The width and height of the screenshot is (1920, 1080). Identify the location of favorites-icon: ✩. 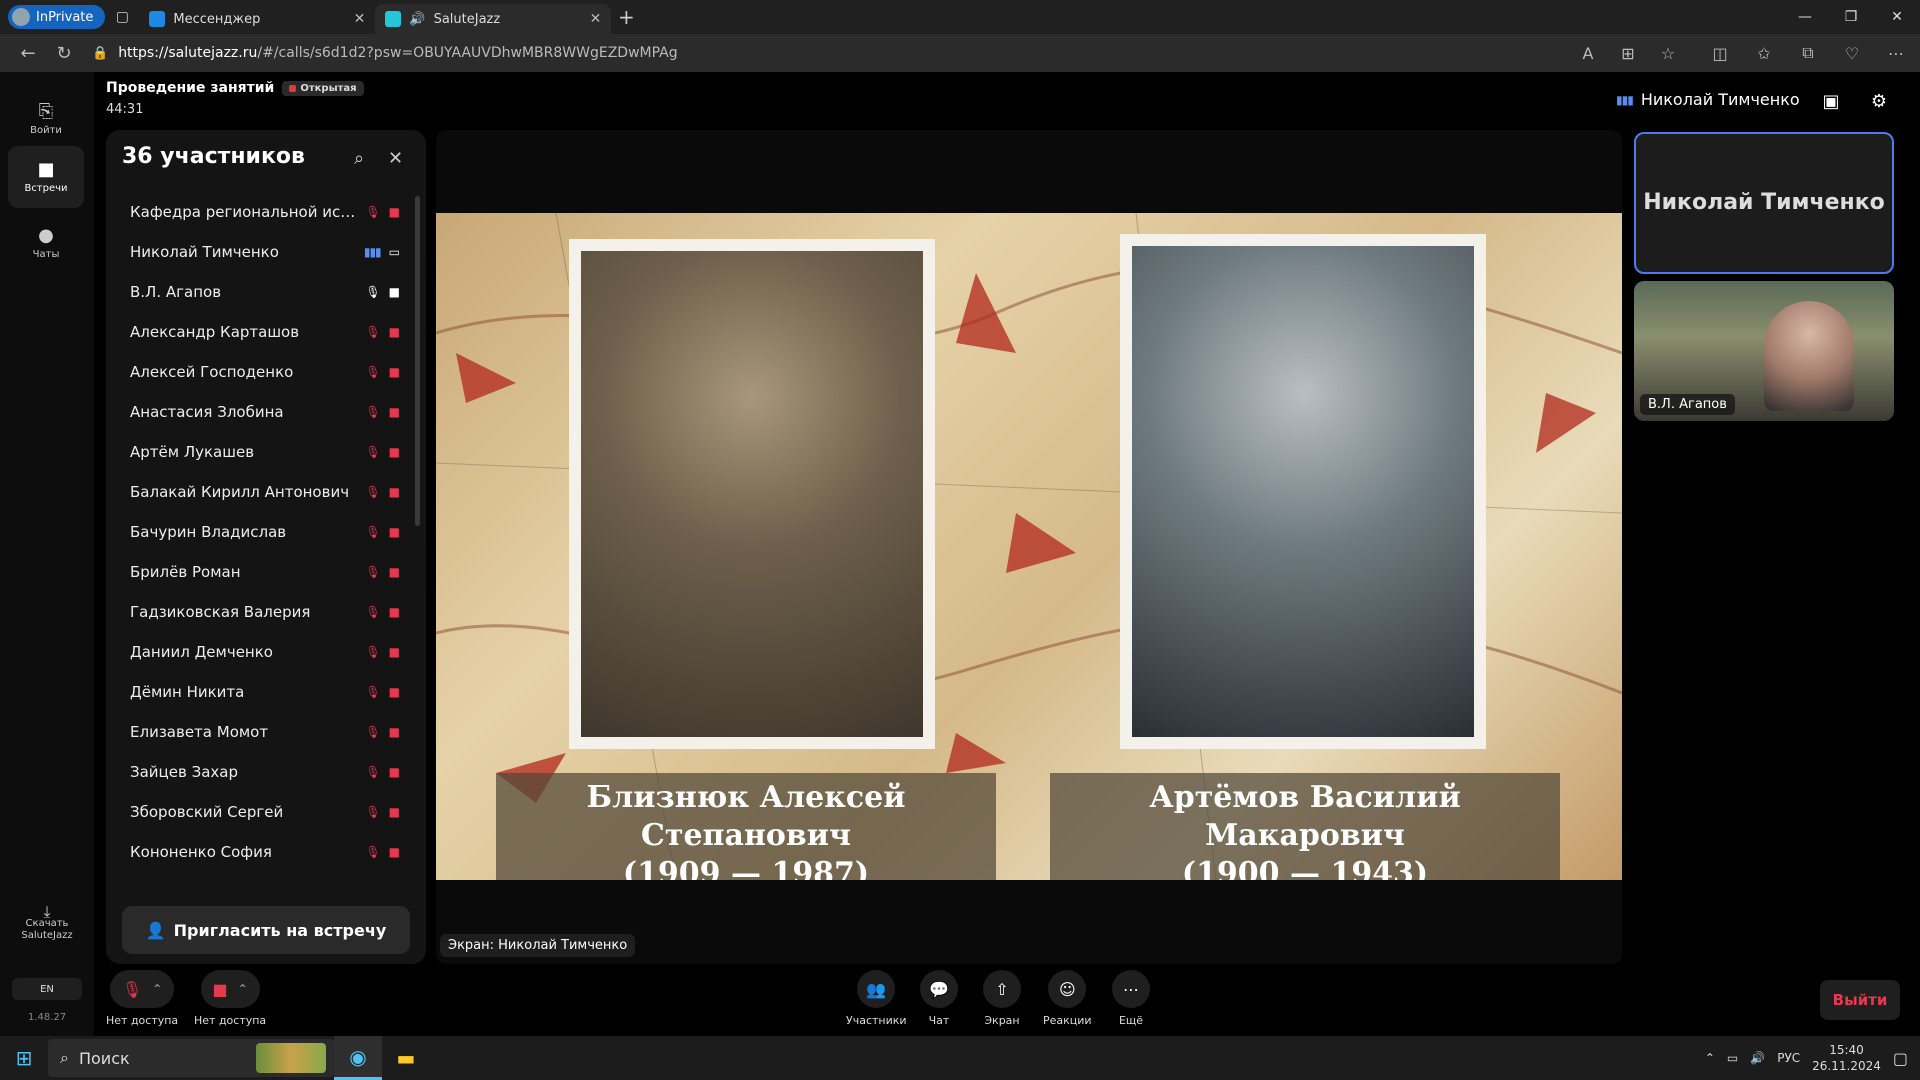
(1764, 53).